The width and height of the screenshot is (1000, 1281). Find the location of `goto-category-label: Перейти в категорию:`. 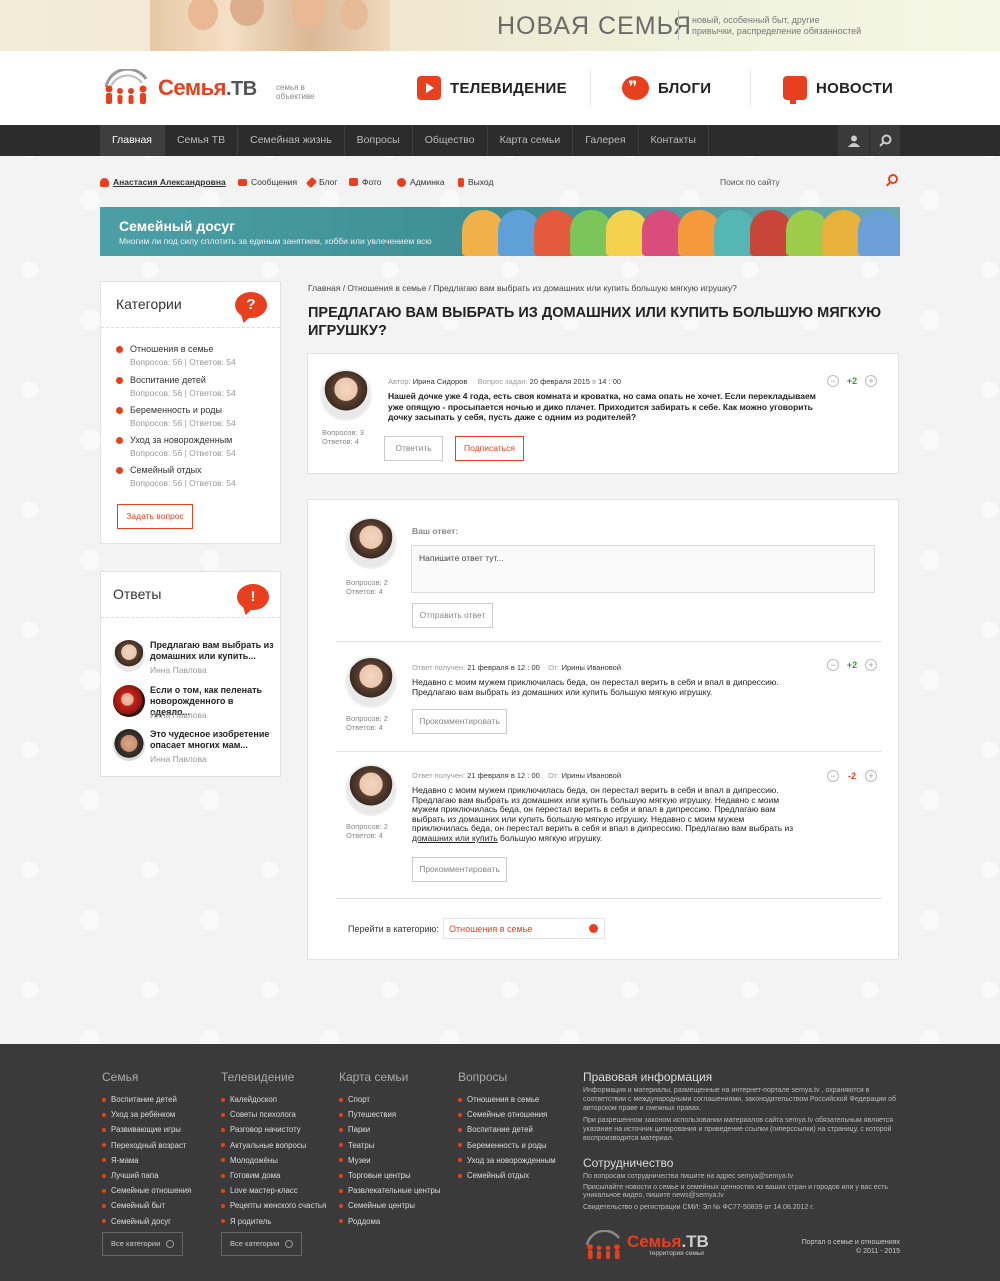

goto-category-label: Перейти в категорию: is located at coordinates (393, 929).